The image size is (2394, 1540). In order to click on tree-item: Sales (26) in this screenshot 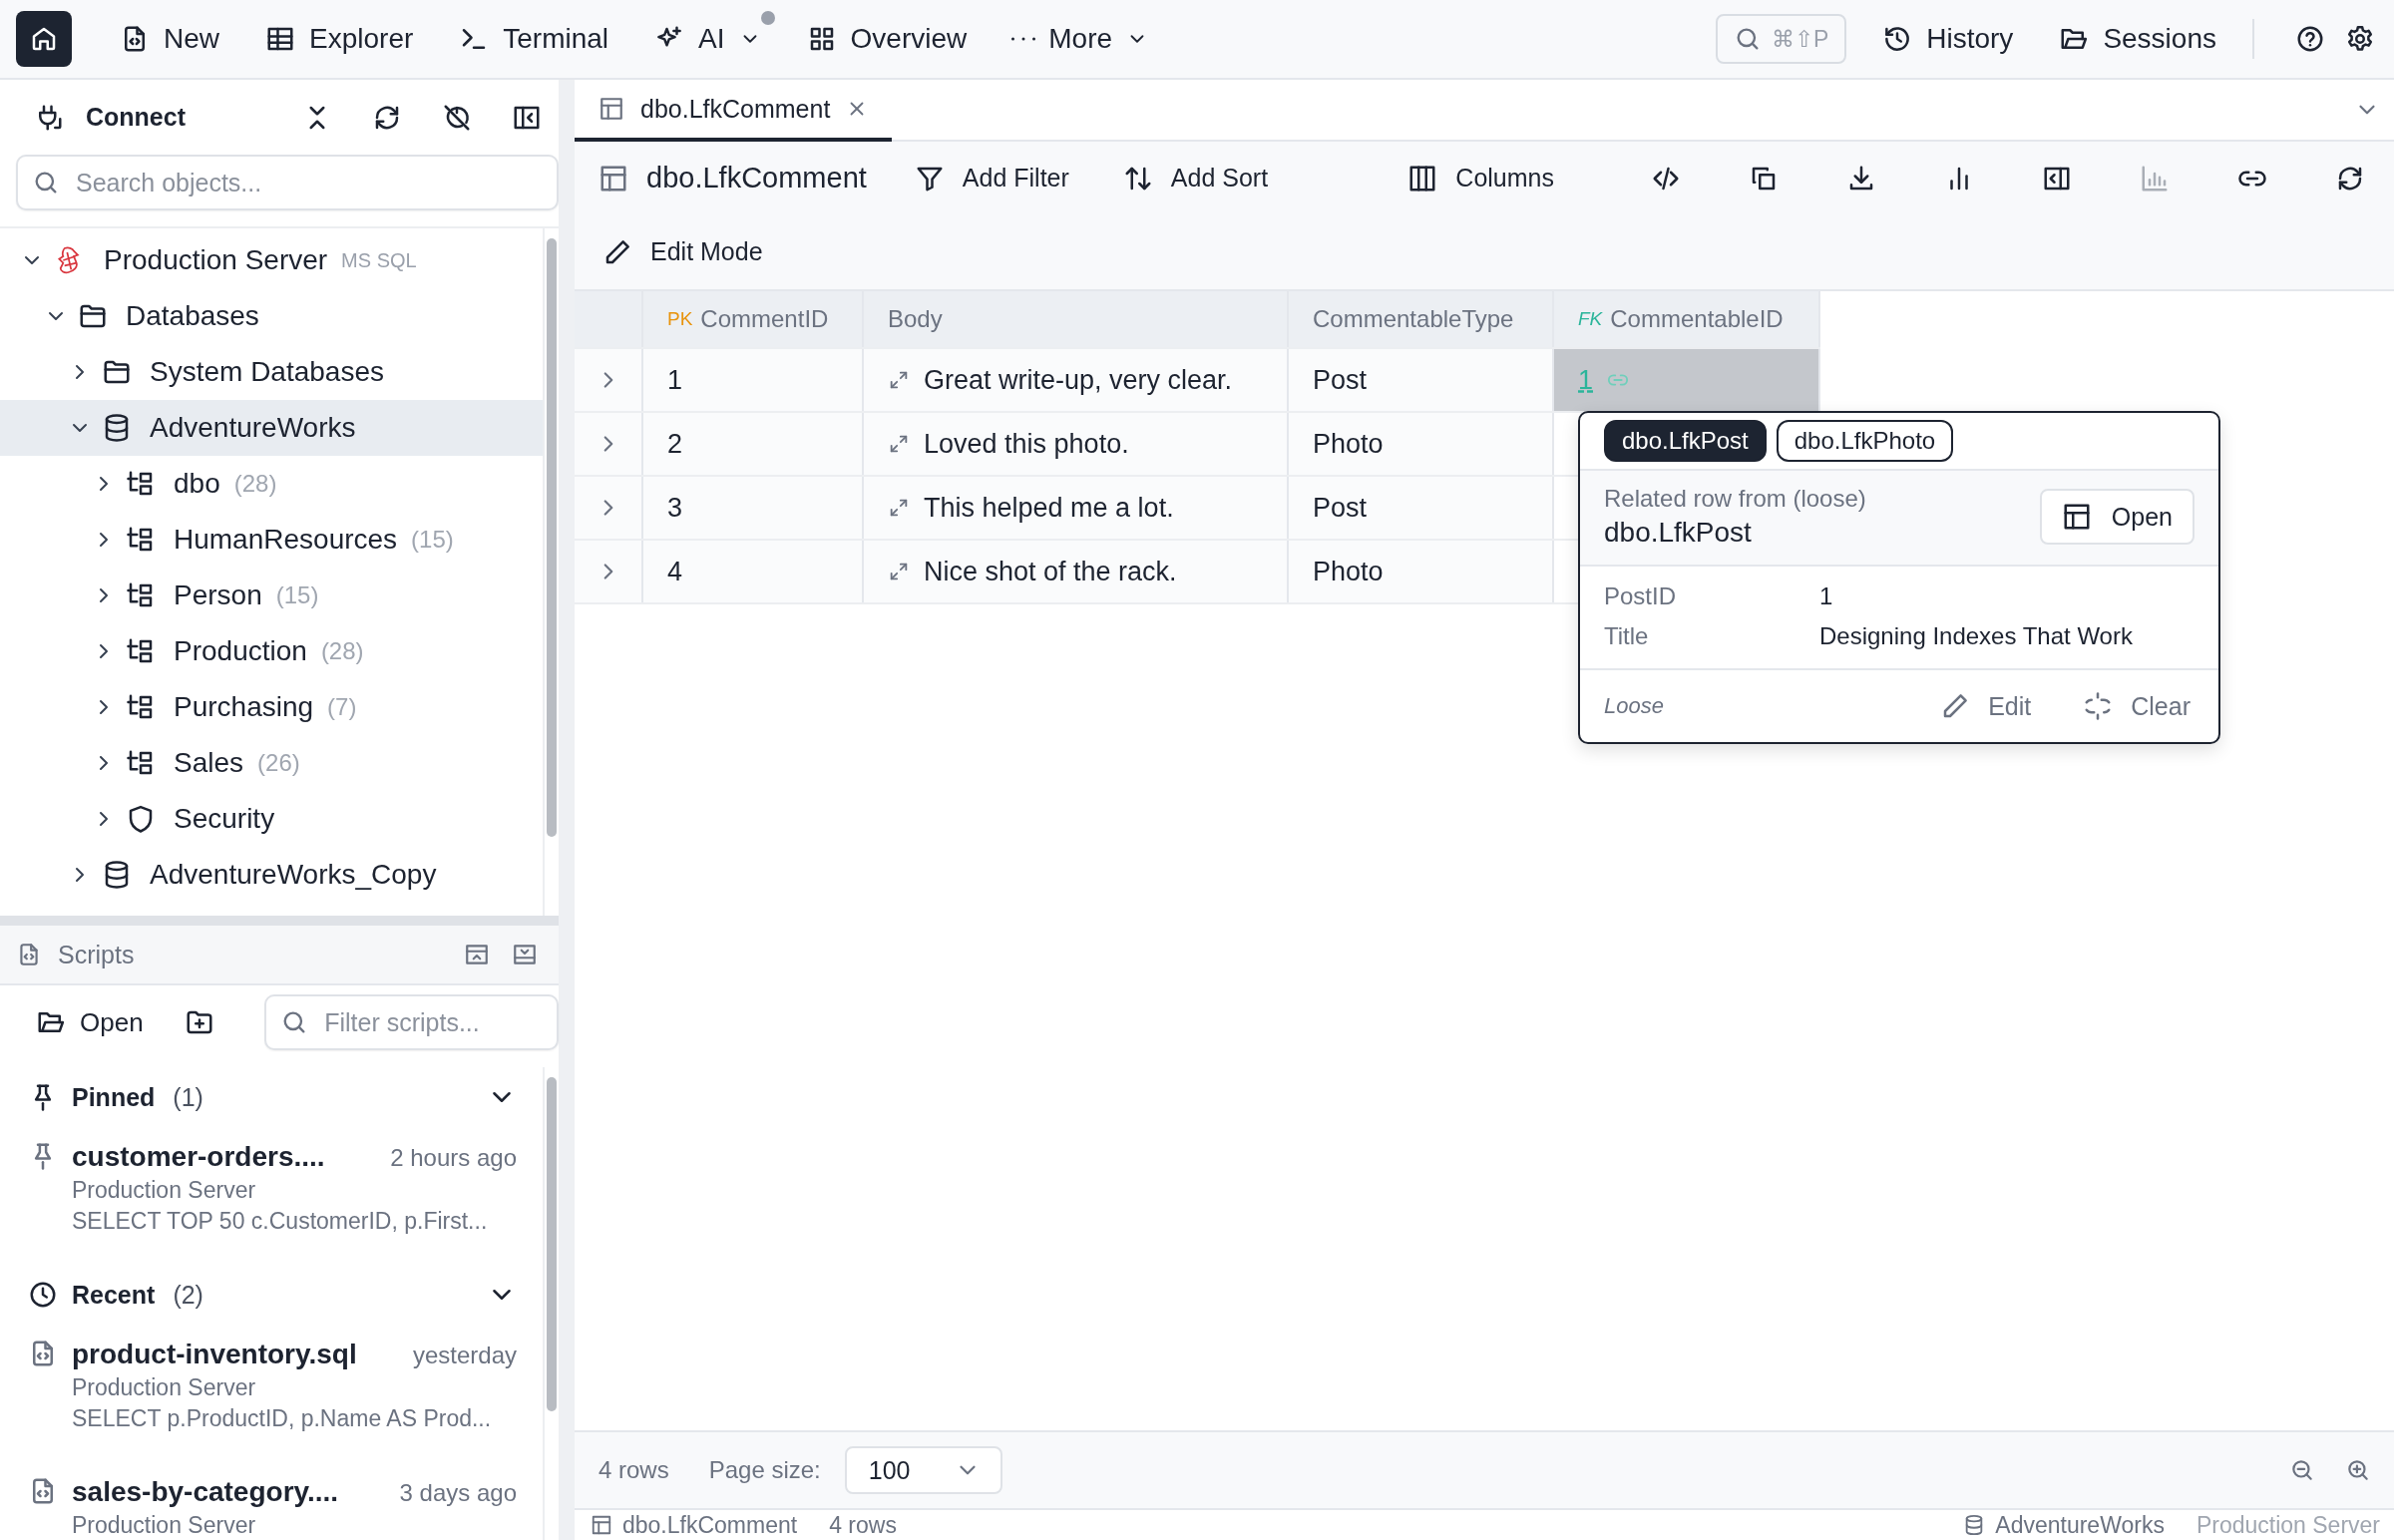, I will do `click(271, 763)`.